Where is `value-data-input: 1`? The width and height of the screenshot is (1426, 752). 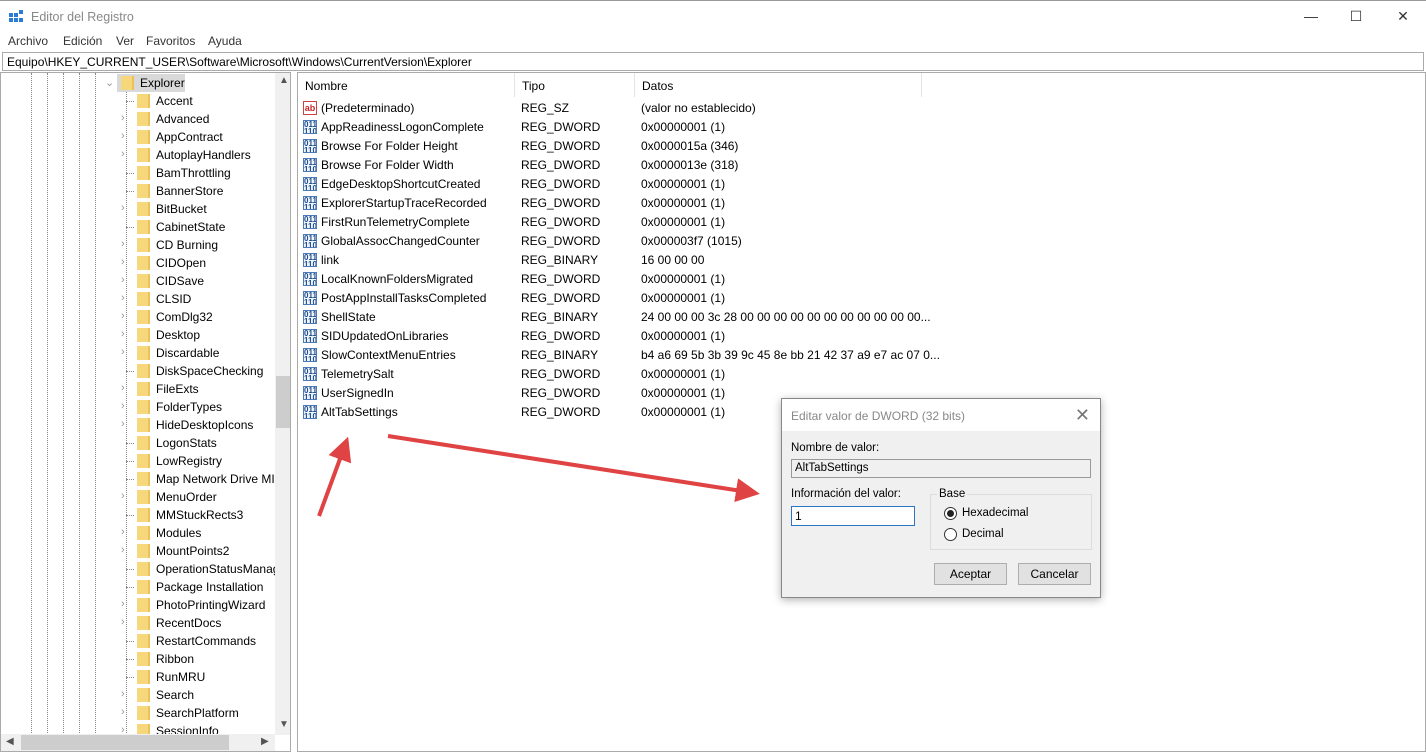 value-data-input: 1 is located at coordinates (853, 516).